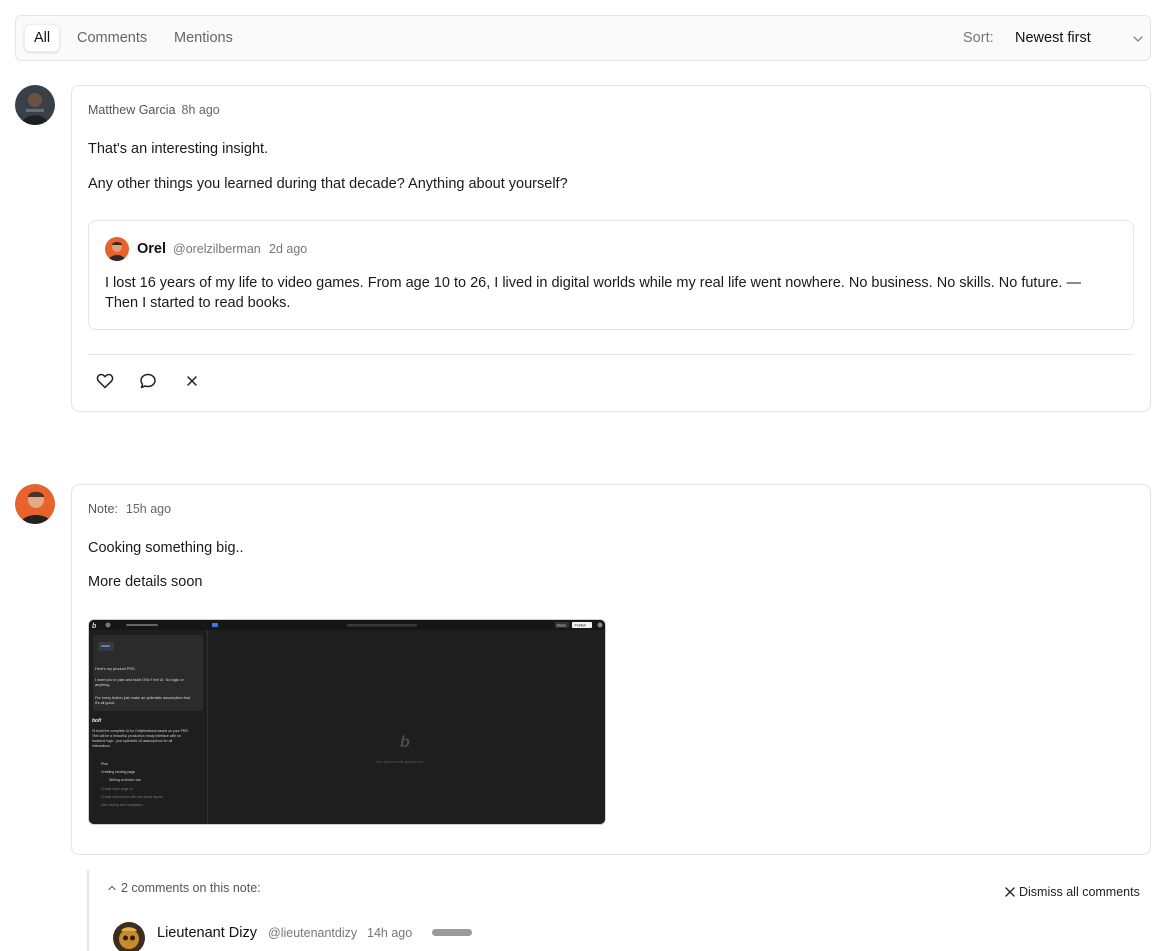 Image resolution: width=1175 pixels, height=951 pixels. I want to click on comment-author-handle: @lieutenantdizy, so click(313, 933).